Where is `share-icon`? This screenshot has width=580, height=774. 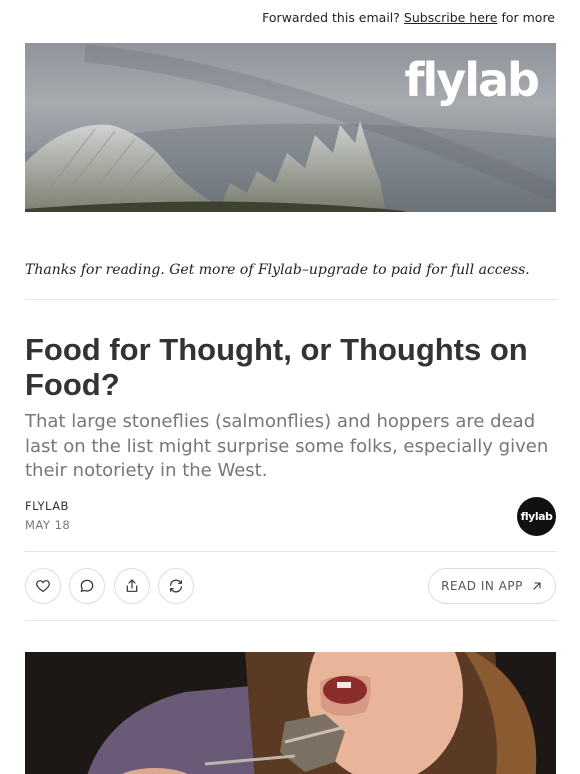
share-icon is located at coordinates (132, 585).